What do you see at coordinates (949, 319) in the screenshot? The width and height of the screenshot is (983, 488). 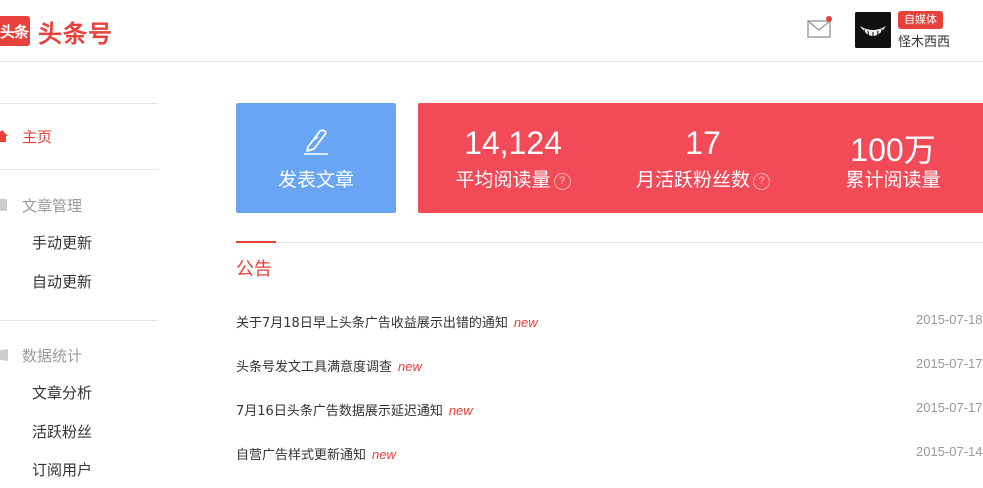 I see `announcement-date: 2015-07-18` at bounding box center [949, 319].